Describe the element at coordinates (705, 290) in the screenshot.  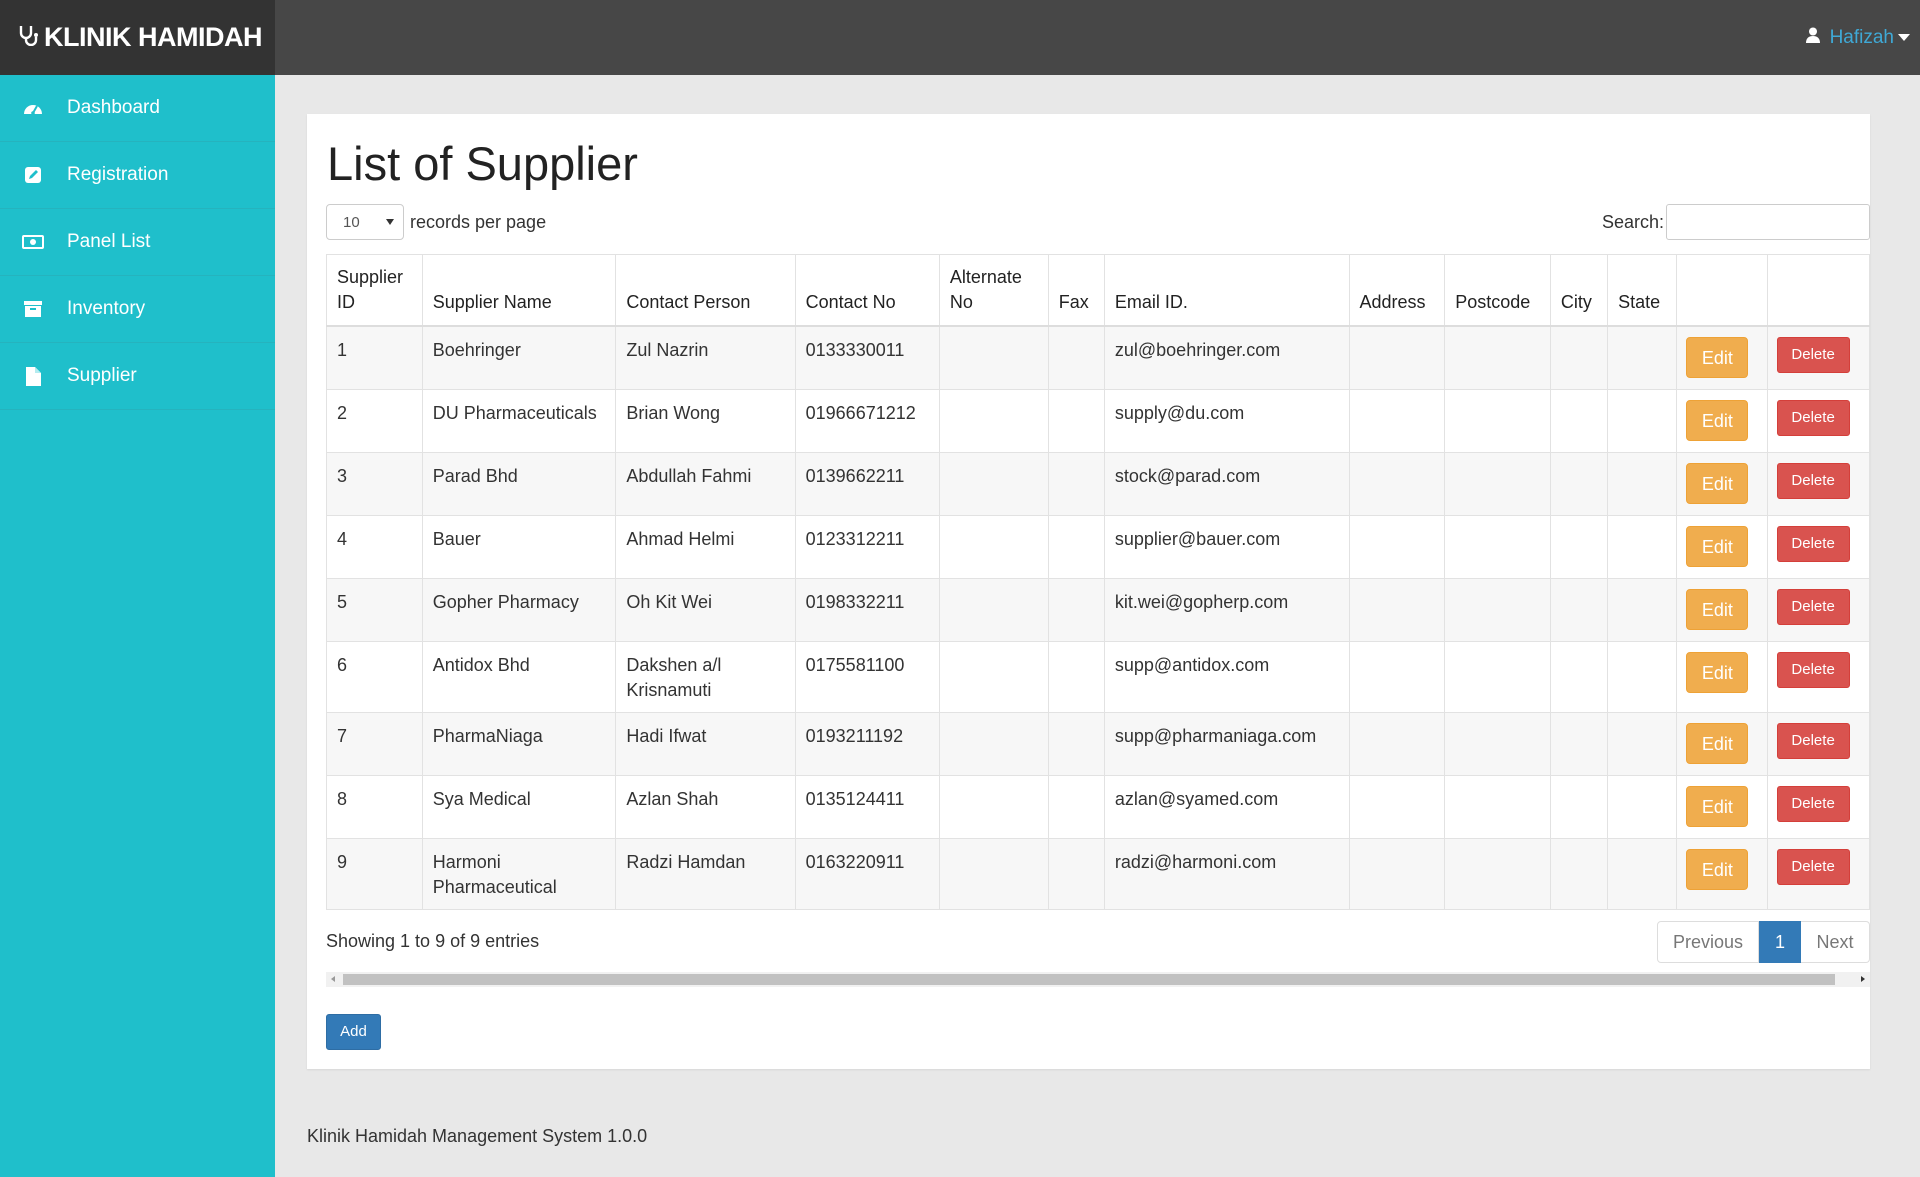
I see `column-header: Contact Person` at that location.